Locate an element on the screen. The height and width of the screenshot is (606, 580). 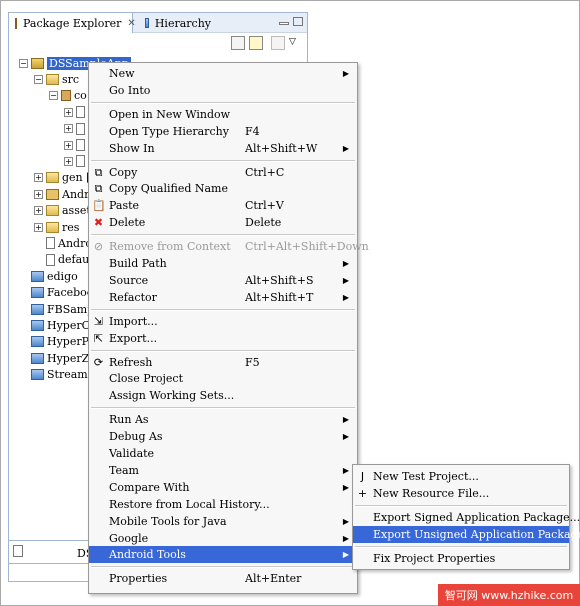
tree-item: defau is located at coordinates (61, 260).